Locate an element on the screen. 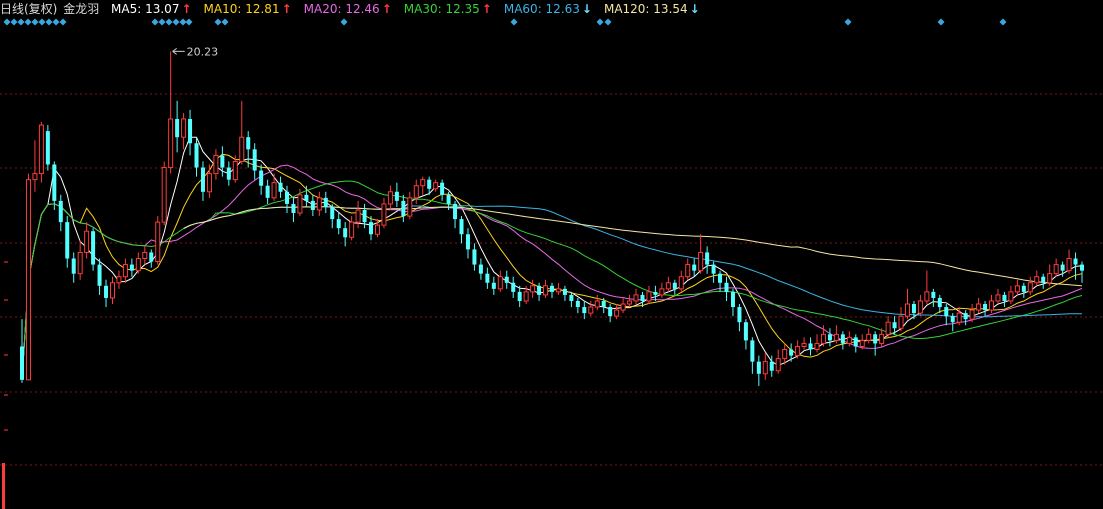  ma-line is located at coordinates (633, 246).